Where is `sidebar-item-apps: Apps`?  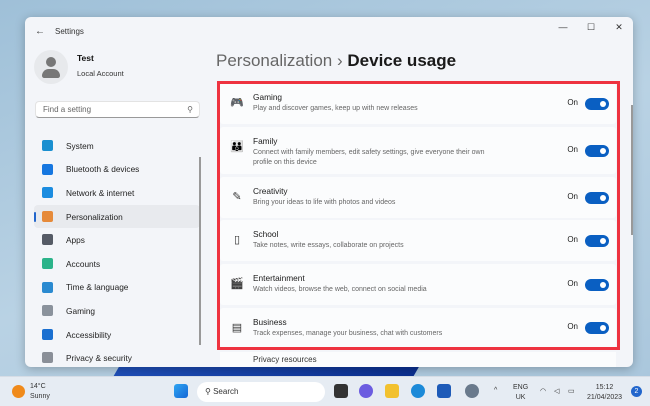
sidebar-item-apps: Apps is located at coordinates (117, 240).